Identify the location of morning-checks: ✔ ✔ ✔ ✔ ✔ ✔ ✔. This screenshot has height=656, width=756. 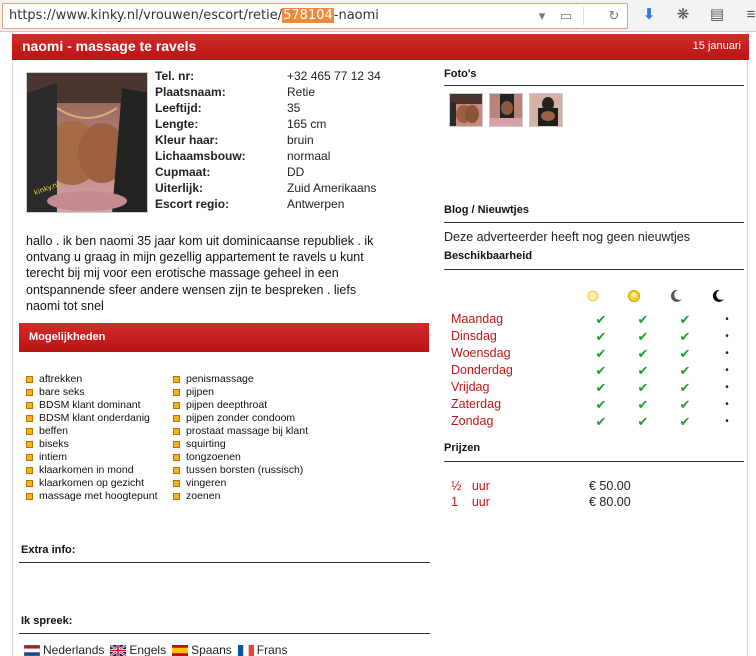
(601, 370).